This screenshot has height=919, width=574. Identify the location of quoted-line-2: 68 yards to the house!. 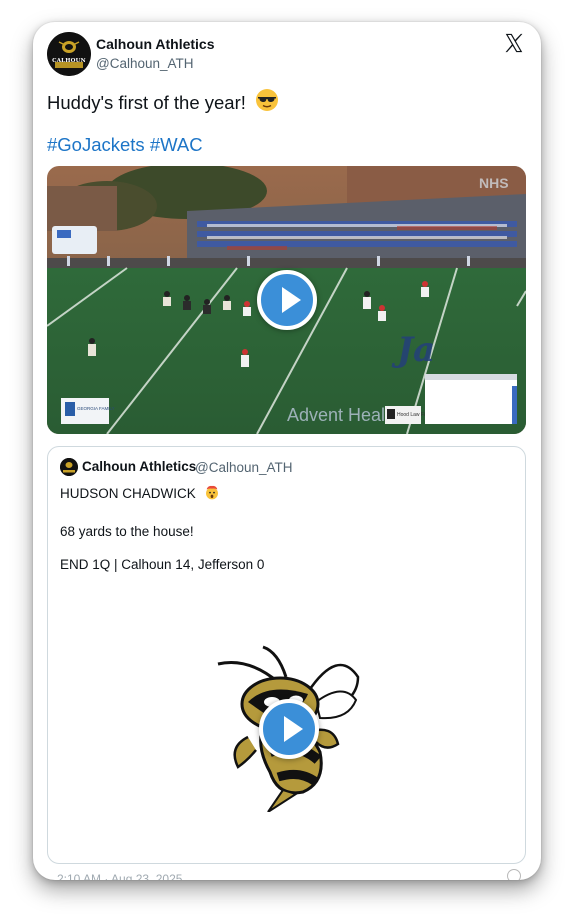
(127, 531).